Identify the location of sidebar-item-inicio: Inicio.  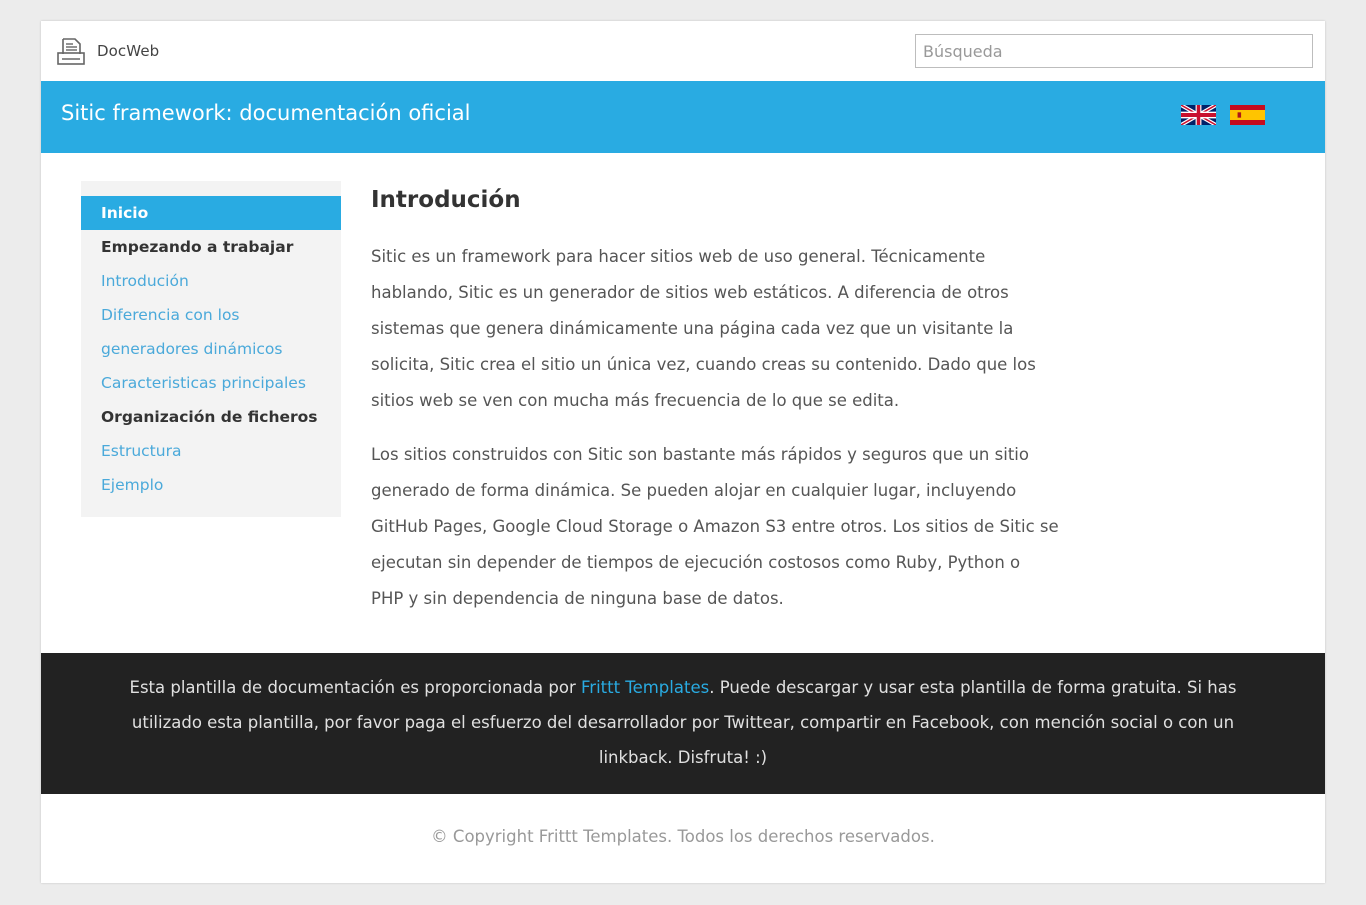
(211, 213).